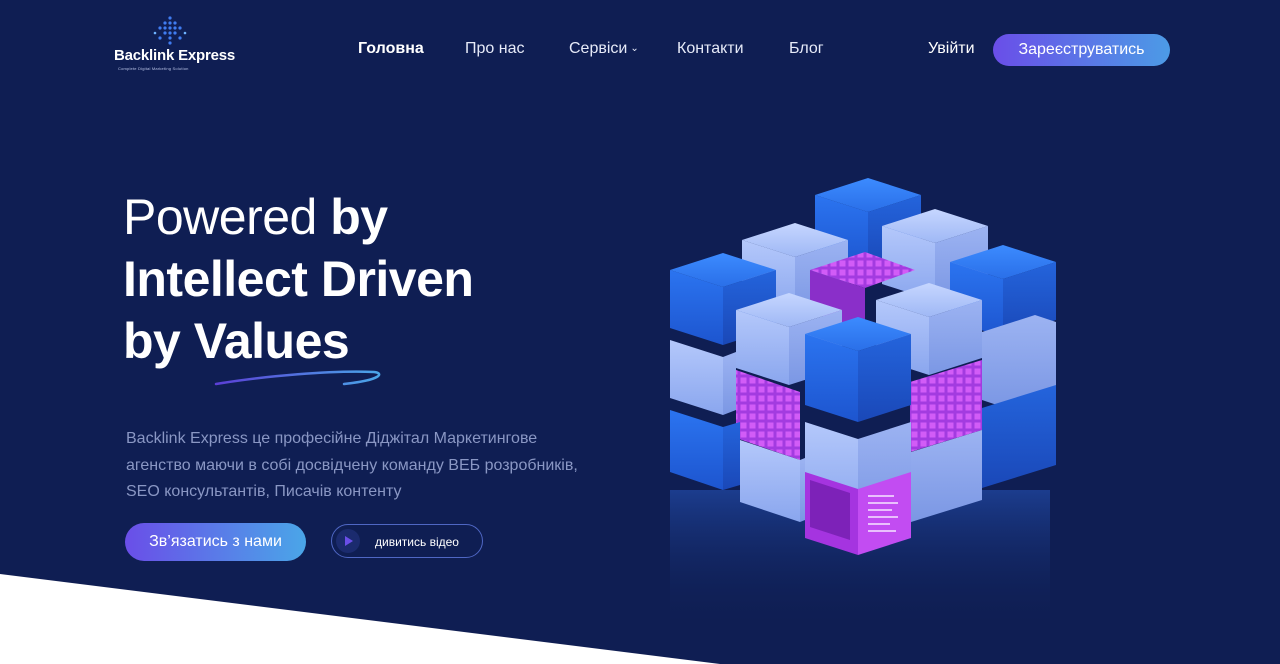 The width and height of the screenshot is (1280, 664). I want to click on login-link: Увійти, so click(951, 49).